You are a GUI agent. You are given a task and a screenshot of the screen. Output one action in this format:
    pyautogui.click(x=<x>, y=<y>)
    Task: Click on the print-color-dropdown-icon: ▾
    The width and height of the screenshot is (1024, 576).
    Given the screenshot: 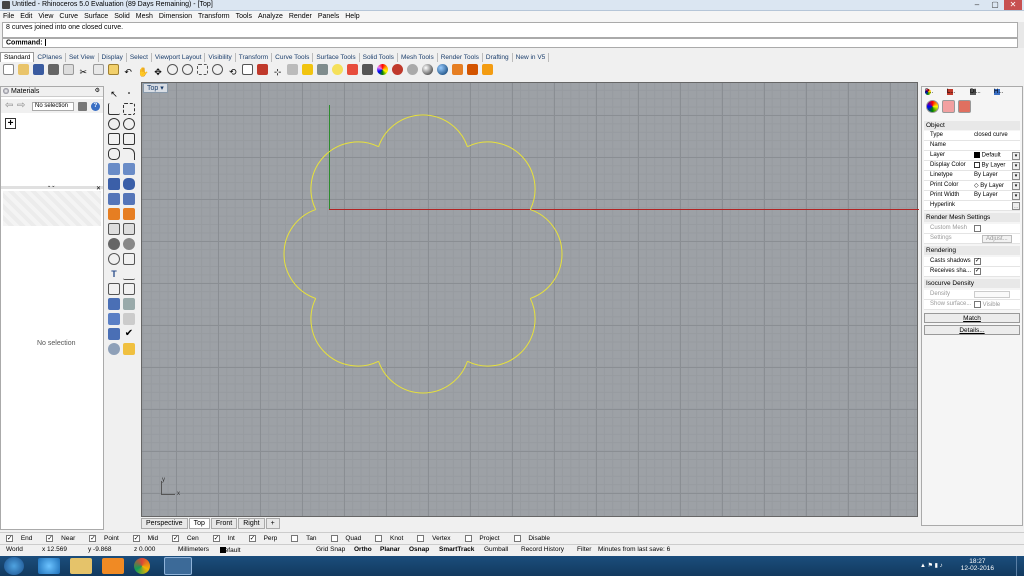 What is the action you would take?
    pyautogui.click(x=1016, y=186)
    